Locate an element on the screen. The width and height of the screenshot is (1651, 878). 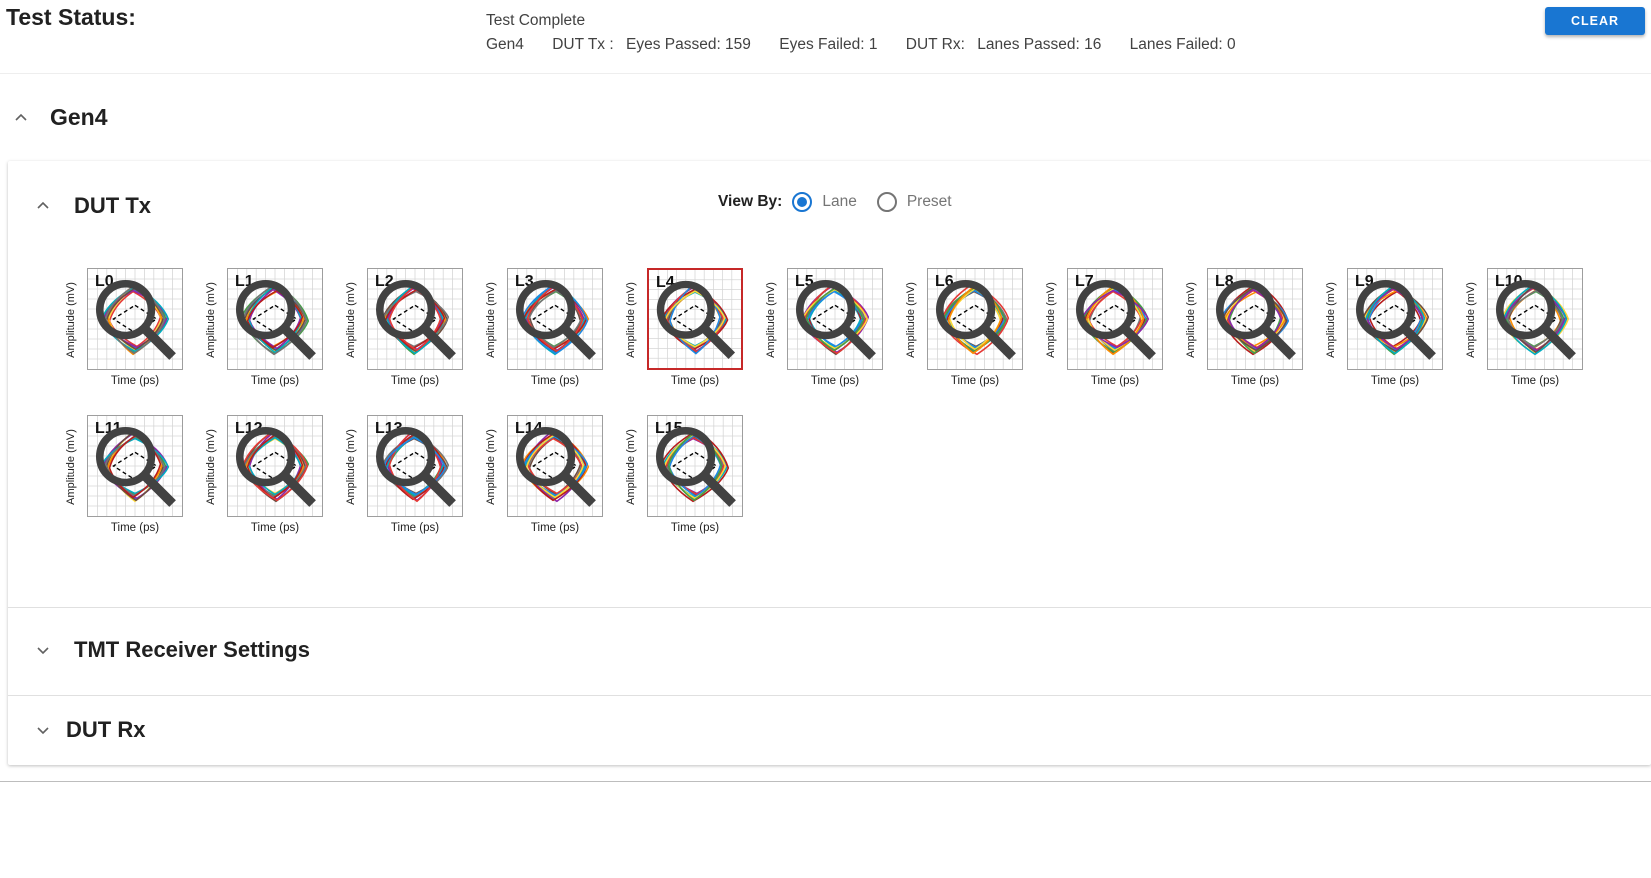
tmt-receiver-settings-toggle: TMT Receiver Settings is located at coordinates (173, 650).